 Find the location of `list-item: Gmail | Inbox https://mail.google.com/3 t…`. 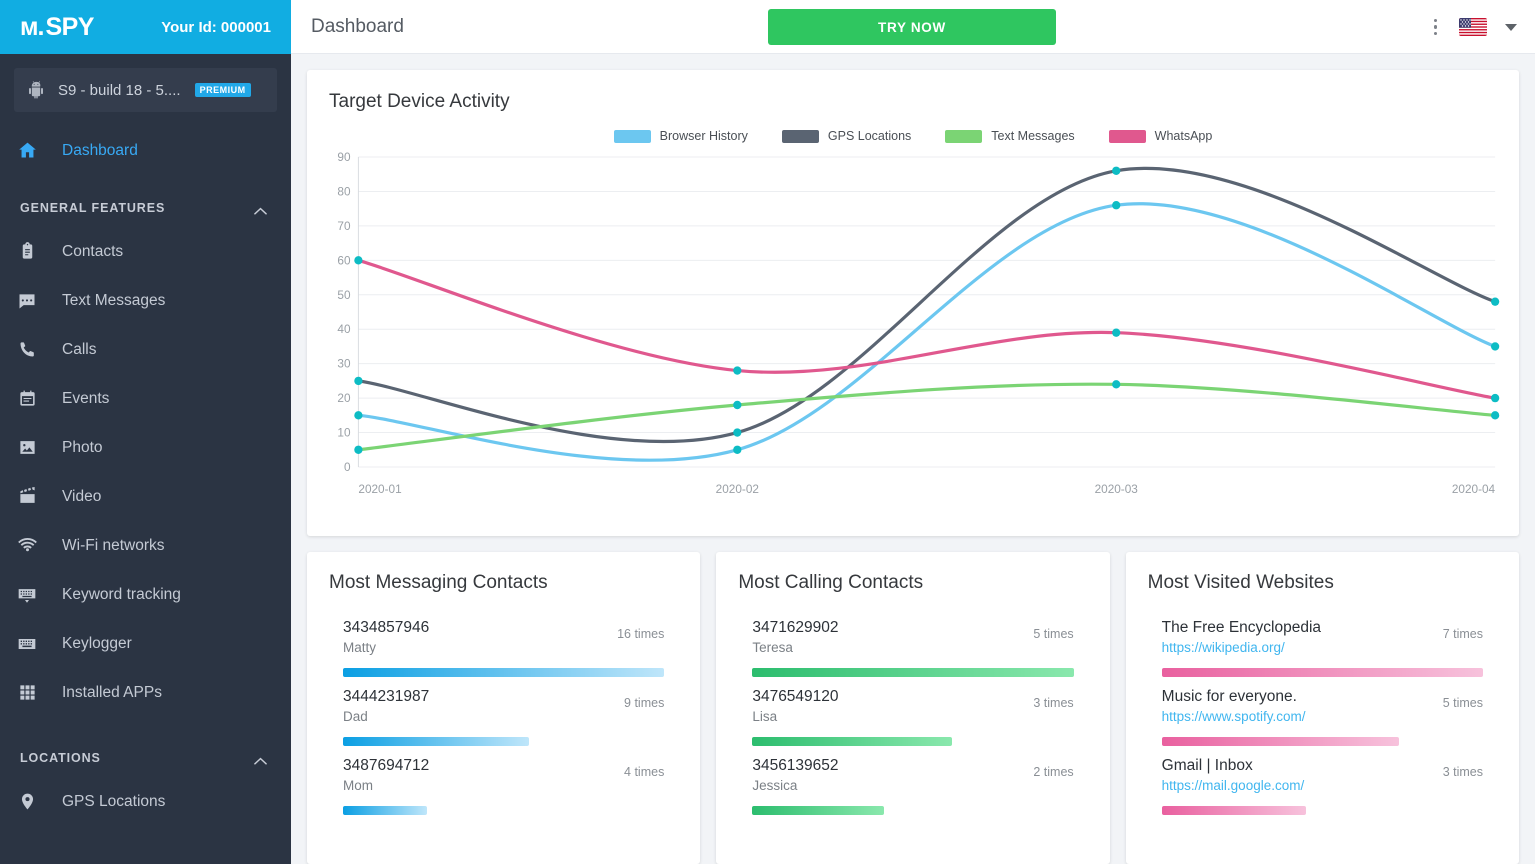

list-item: Gmail | Inbox https://mail.google.com/3 t… is located at coordinates (1322, 781).